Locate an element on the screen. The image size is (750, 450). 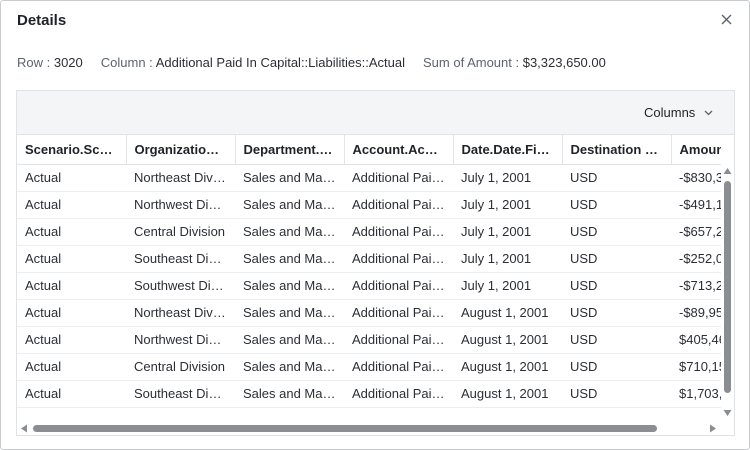
cell-amount: -$657,2 is located at coordinates (696, 232).